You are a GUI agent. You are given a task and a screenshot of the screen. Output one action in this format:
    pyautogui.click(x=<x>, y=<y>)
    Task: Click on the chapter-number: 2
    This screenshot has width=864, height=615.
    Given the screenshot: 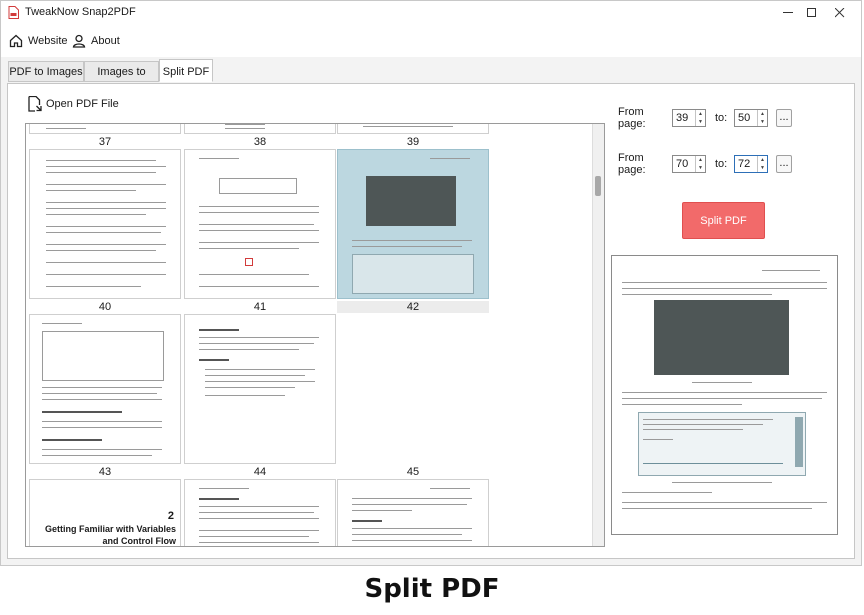 What is the action you would take?
    pyautogui.click(x=170, y=516)
    